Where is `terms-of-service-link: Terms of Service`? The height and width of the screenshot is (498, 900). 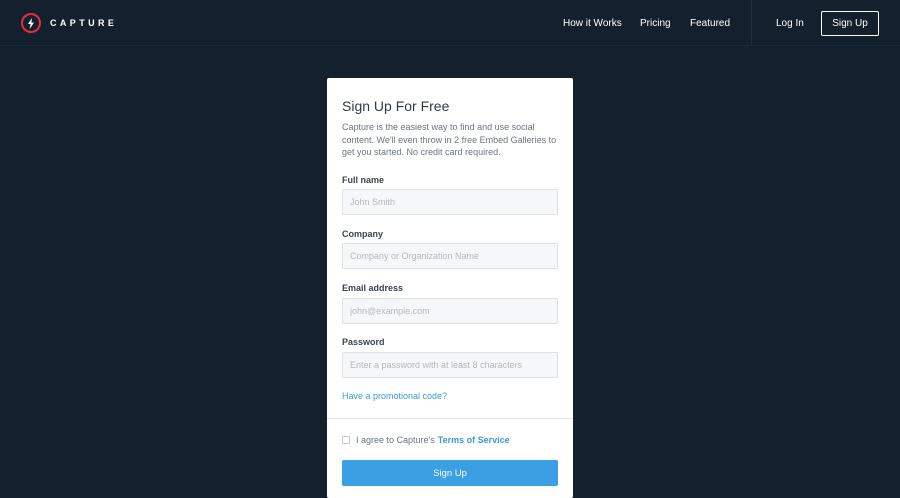 terms-of-service-link: Terms of Service is located at coordinates (474, 440).